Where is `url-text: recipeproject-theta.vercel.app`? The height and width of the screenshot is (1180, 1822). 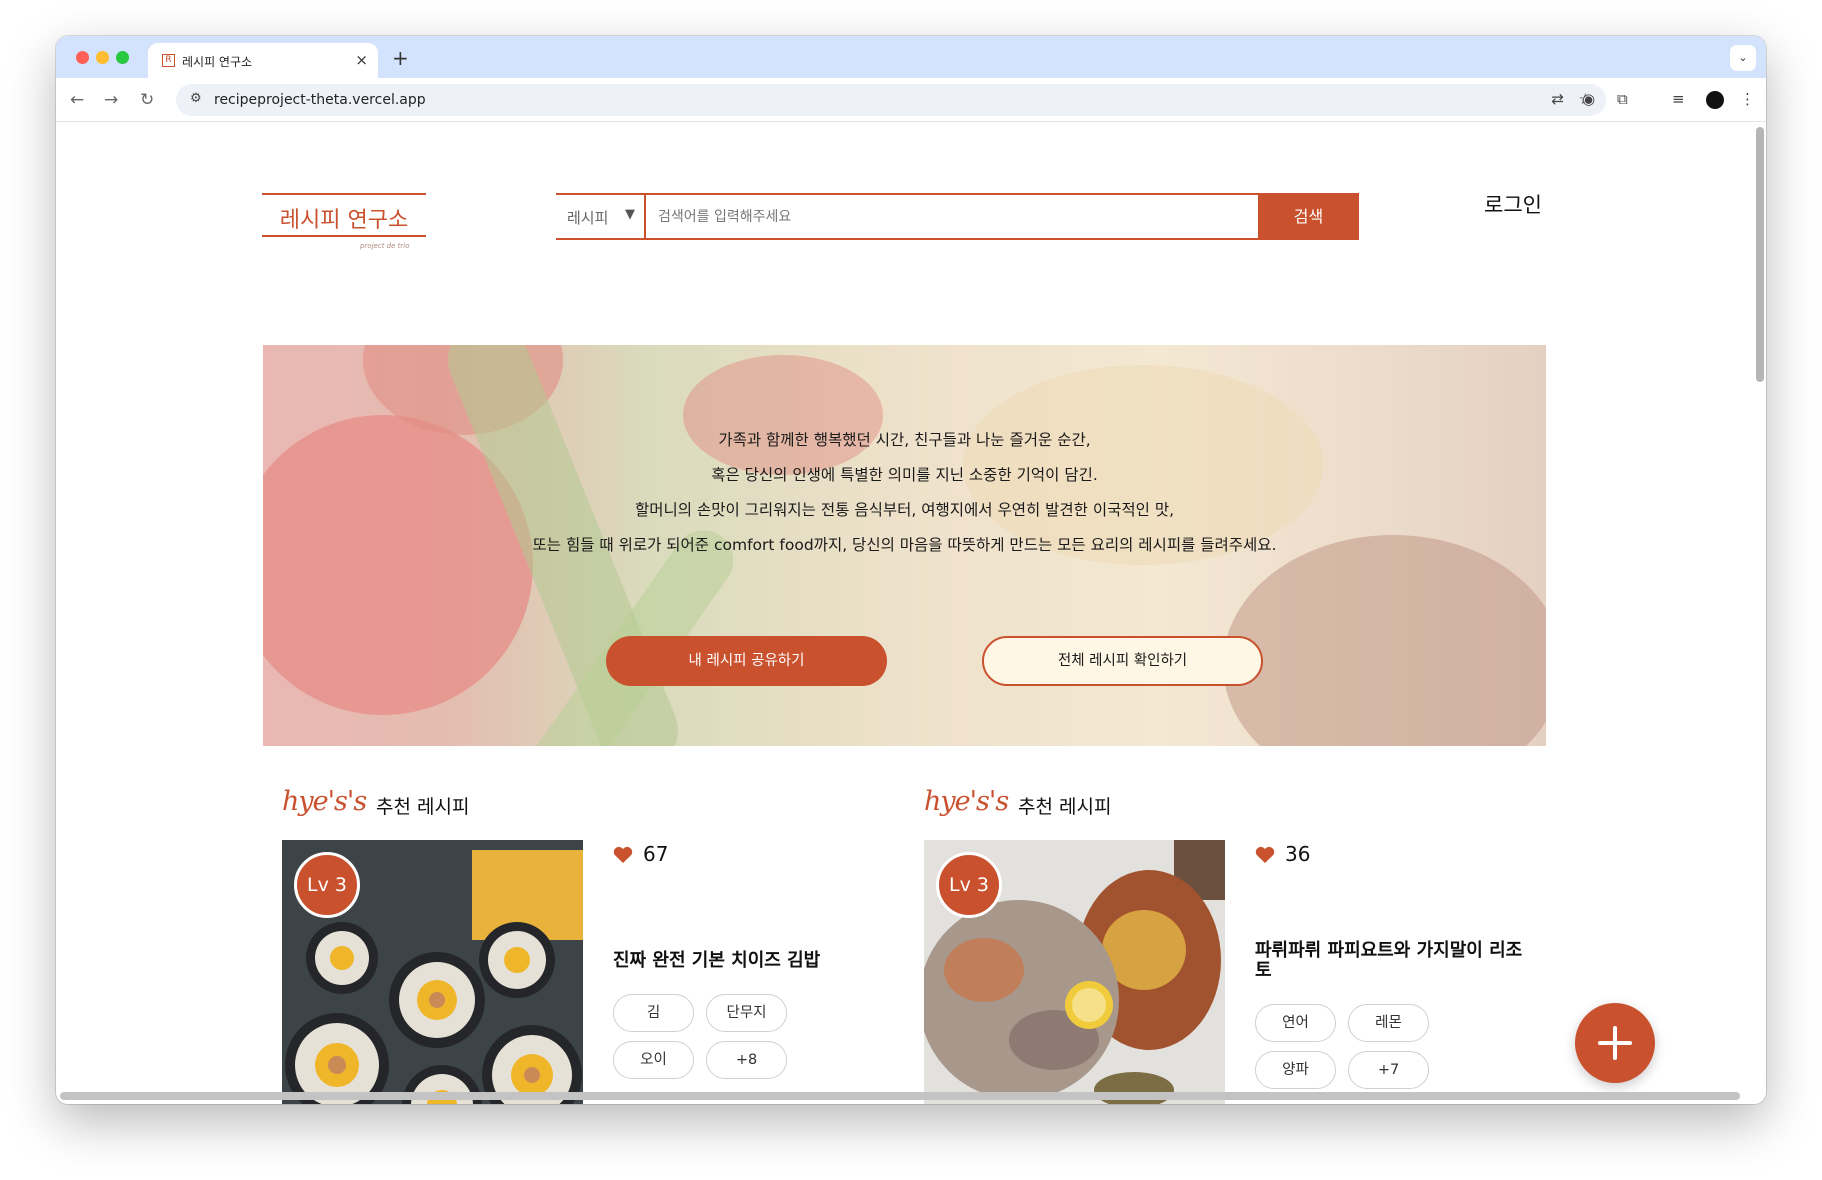 url-text: recipeproject-theta.vercel.app is located at coordinates (320, 100).